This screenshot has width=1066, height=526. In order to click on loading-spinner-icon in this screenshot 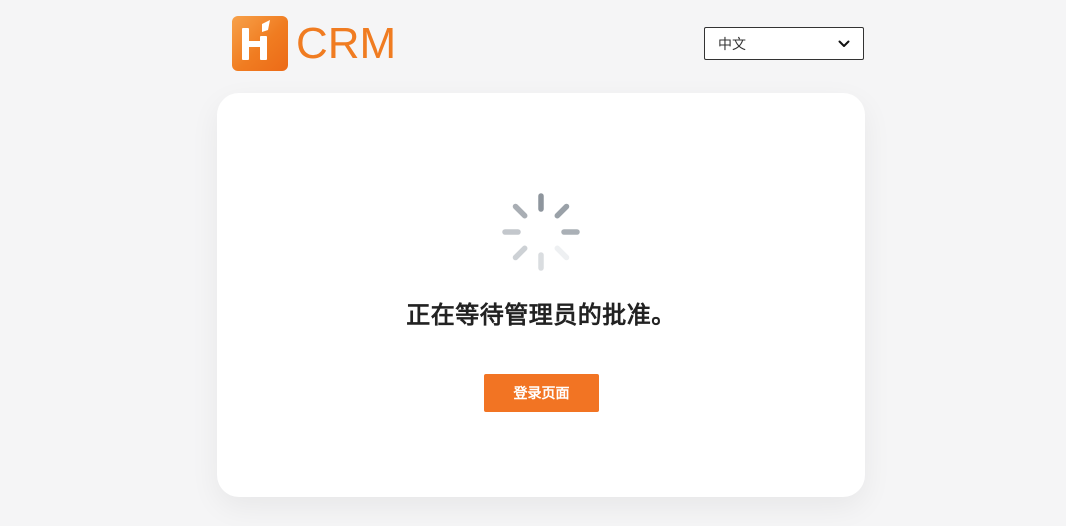, I will do `click(541, 232)`.